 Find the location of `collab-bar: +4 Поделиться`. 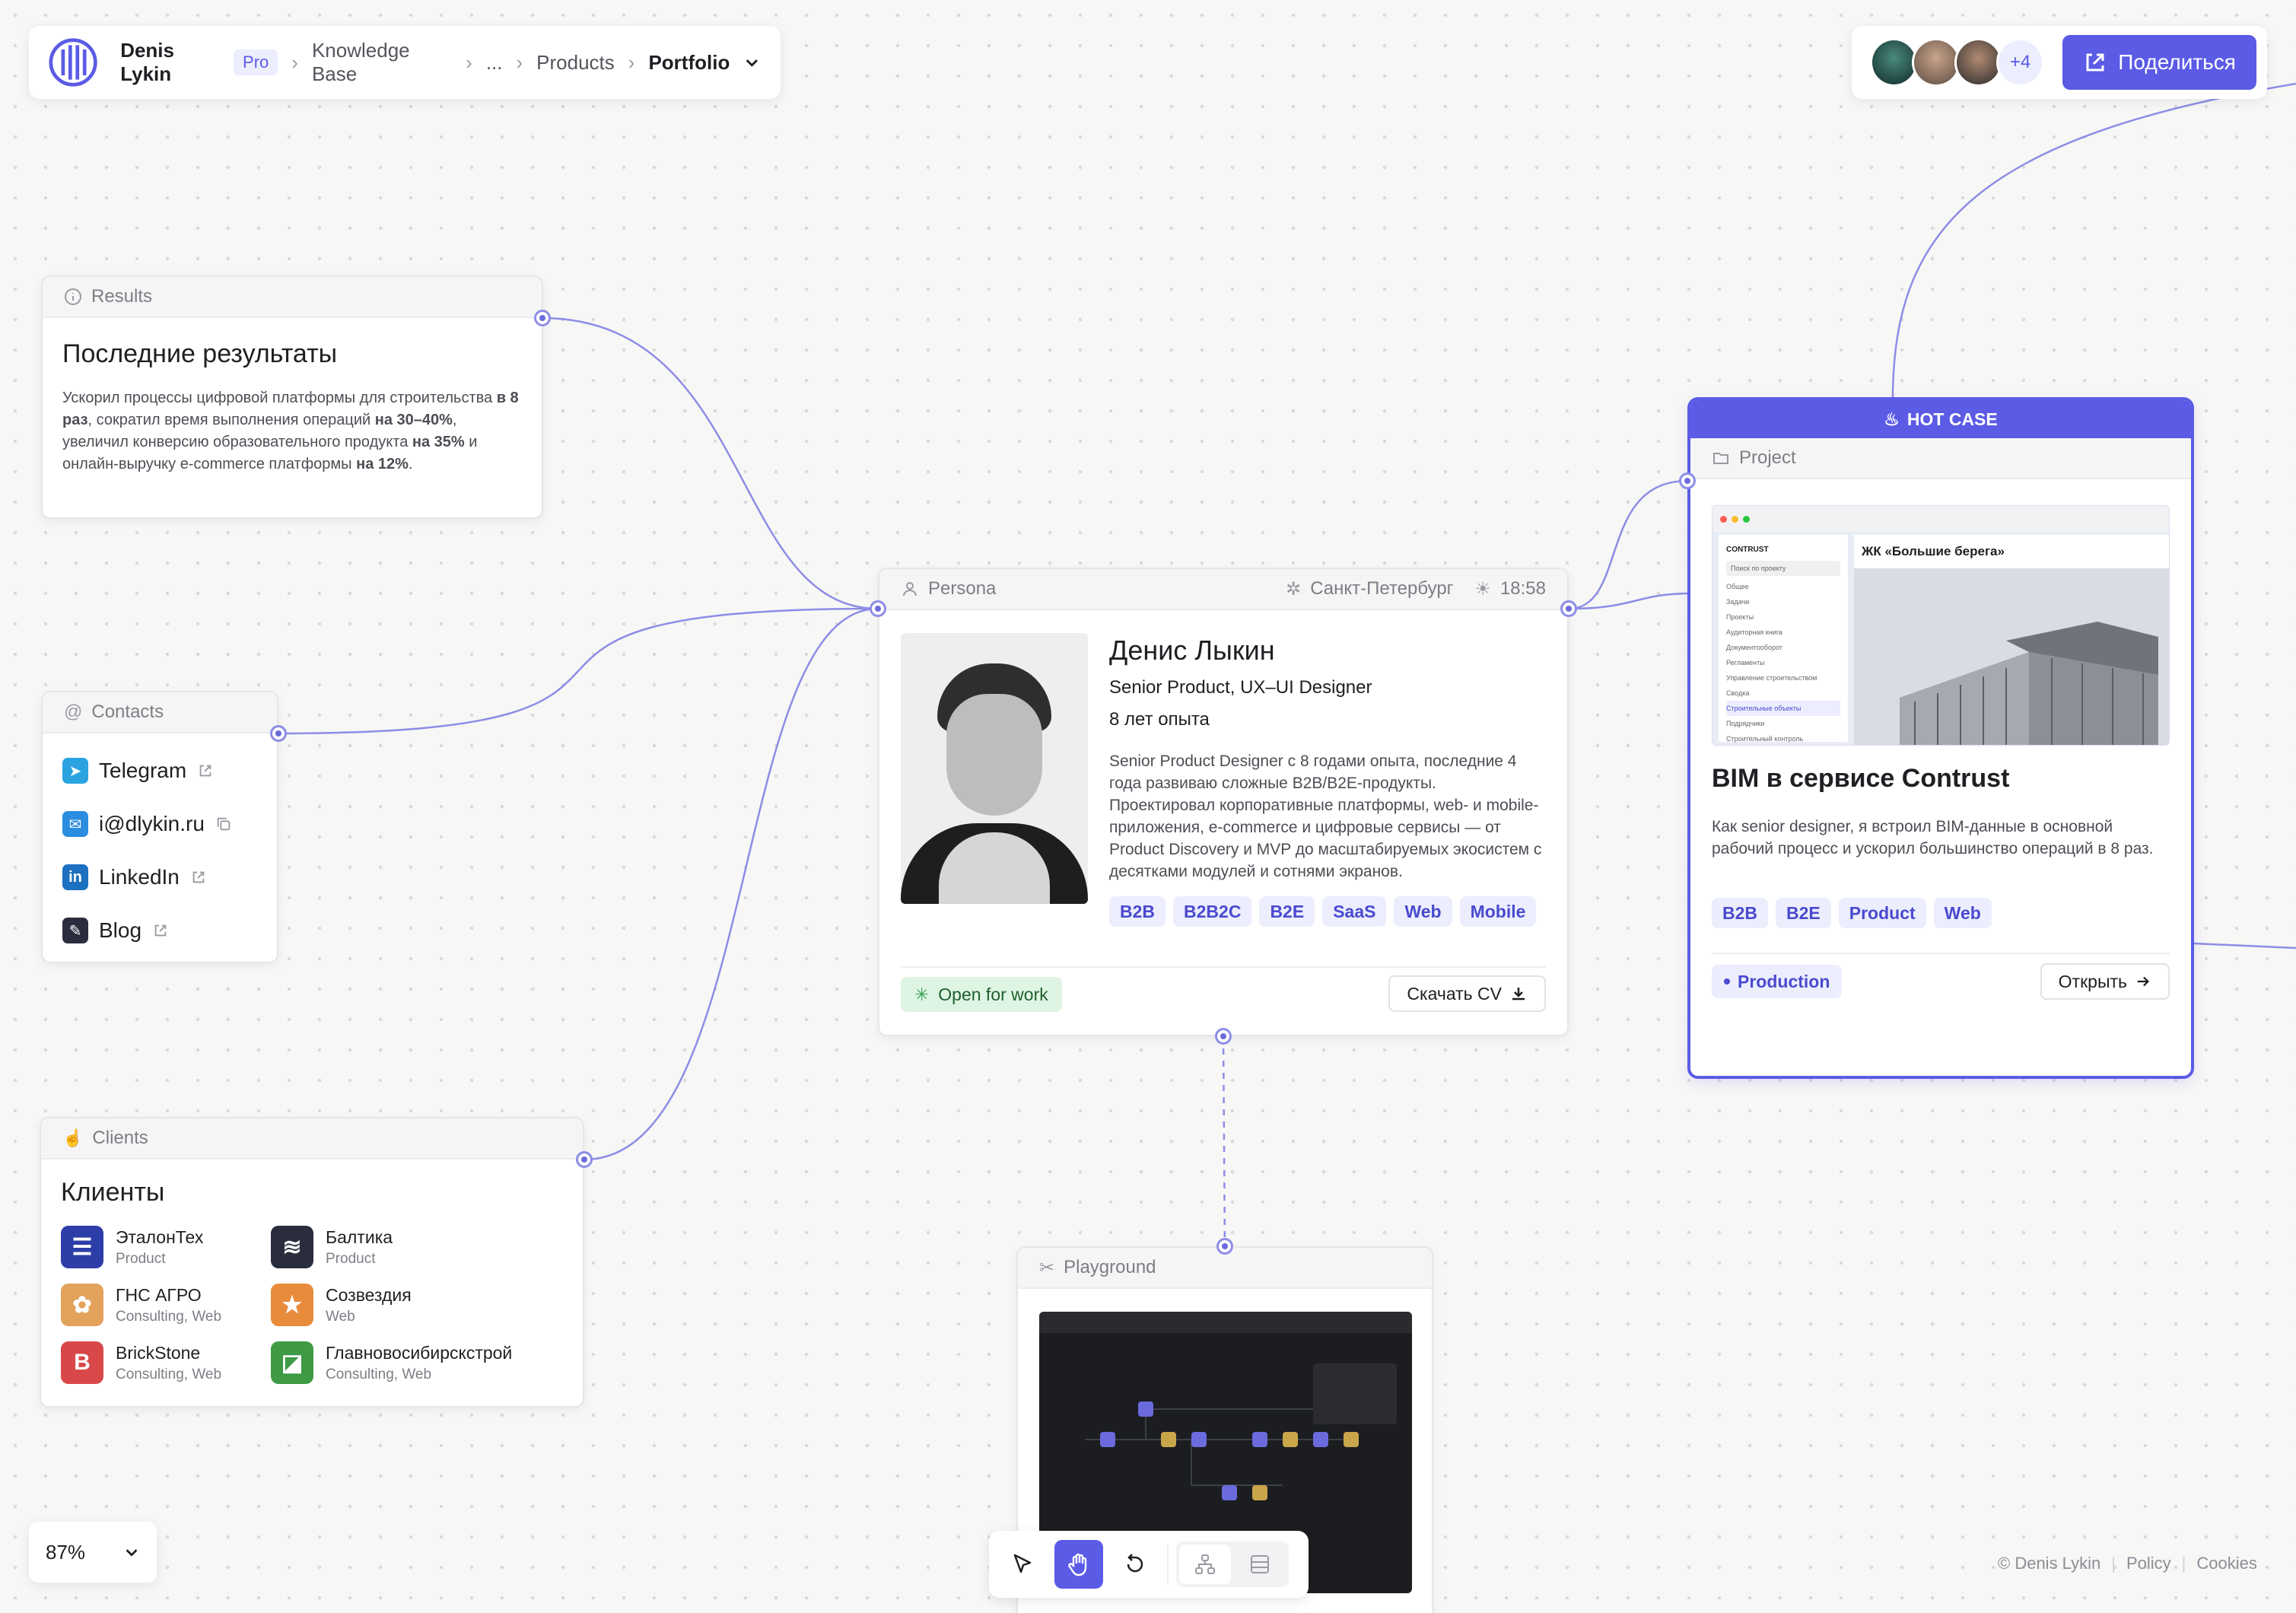

collab-bar: +4 Поделиться is located at coordinates (2060, 62).